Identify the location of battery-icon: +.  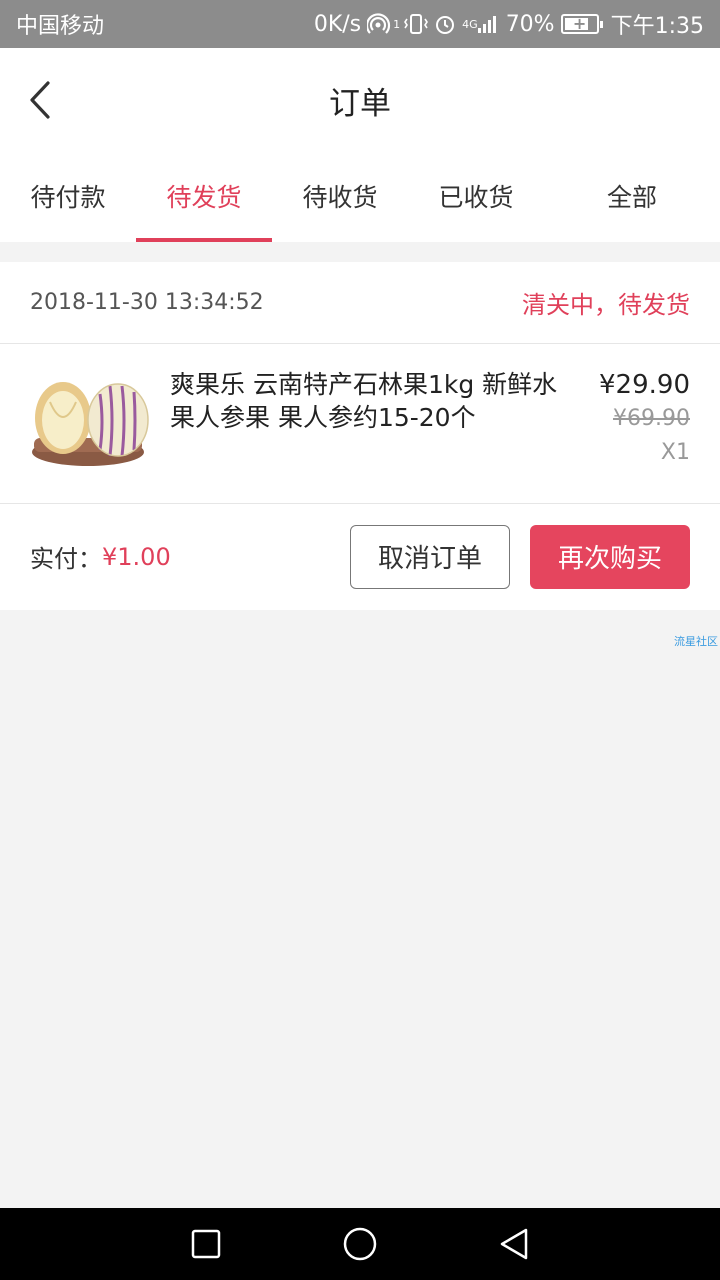
(581, 24).